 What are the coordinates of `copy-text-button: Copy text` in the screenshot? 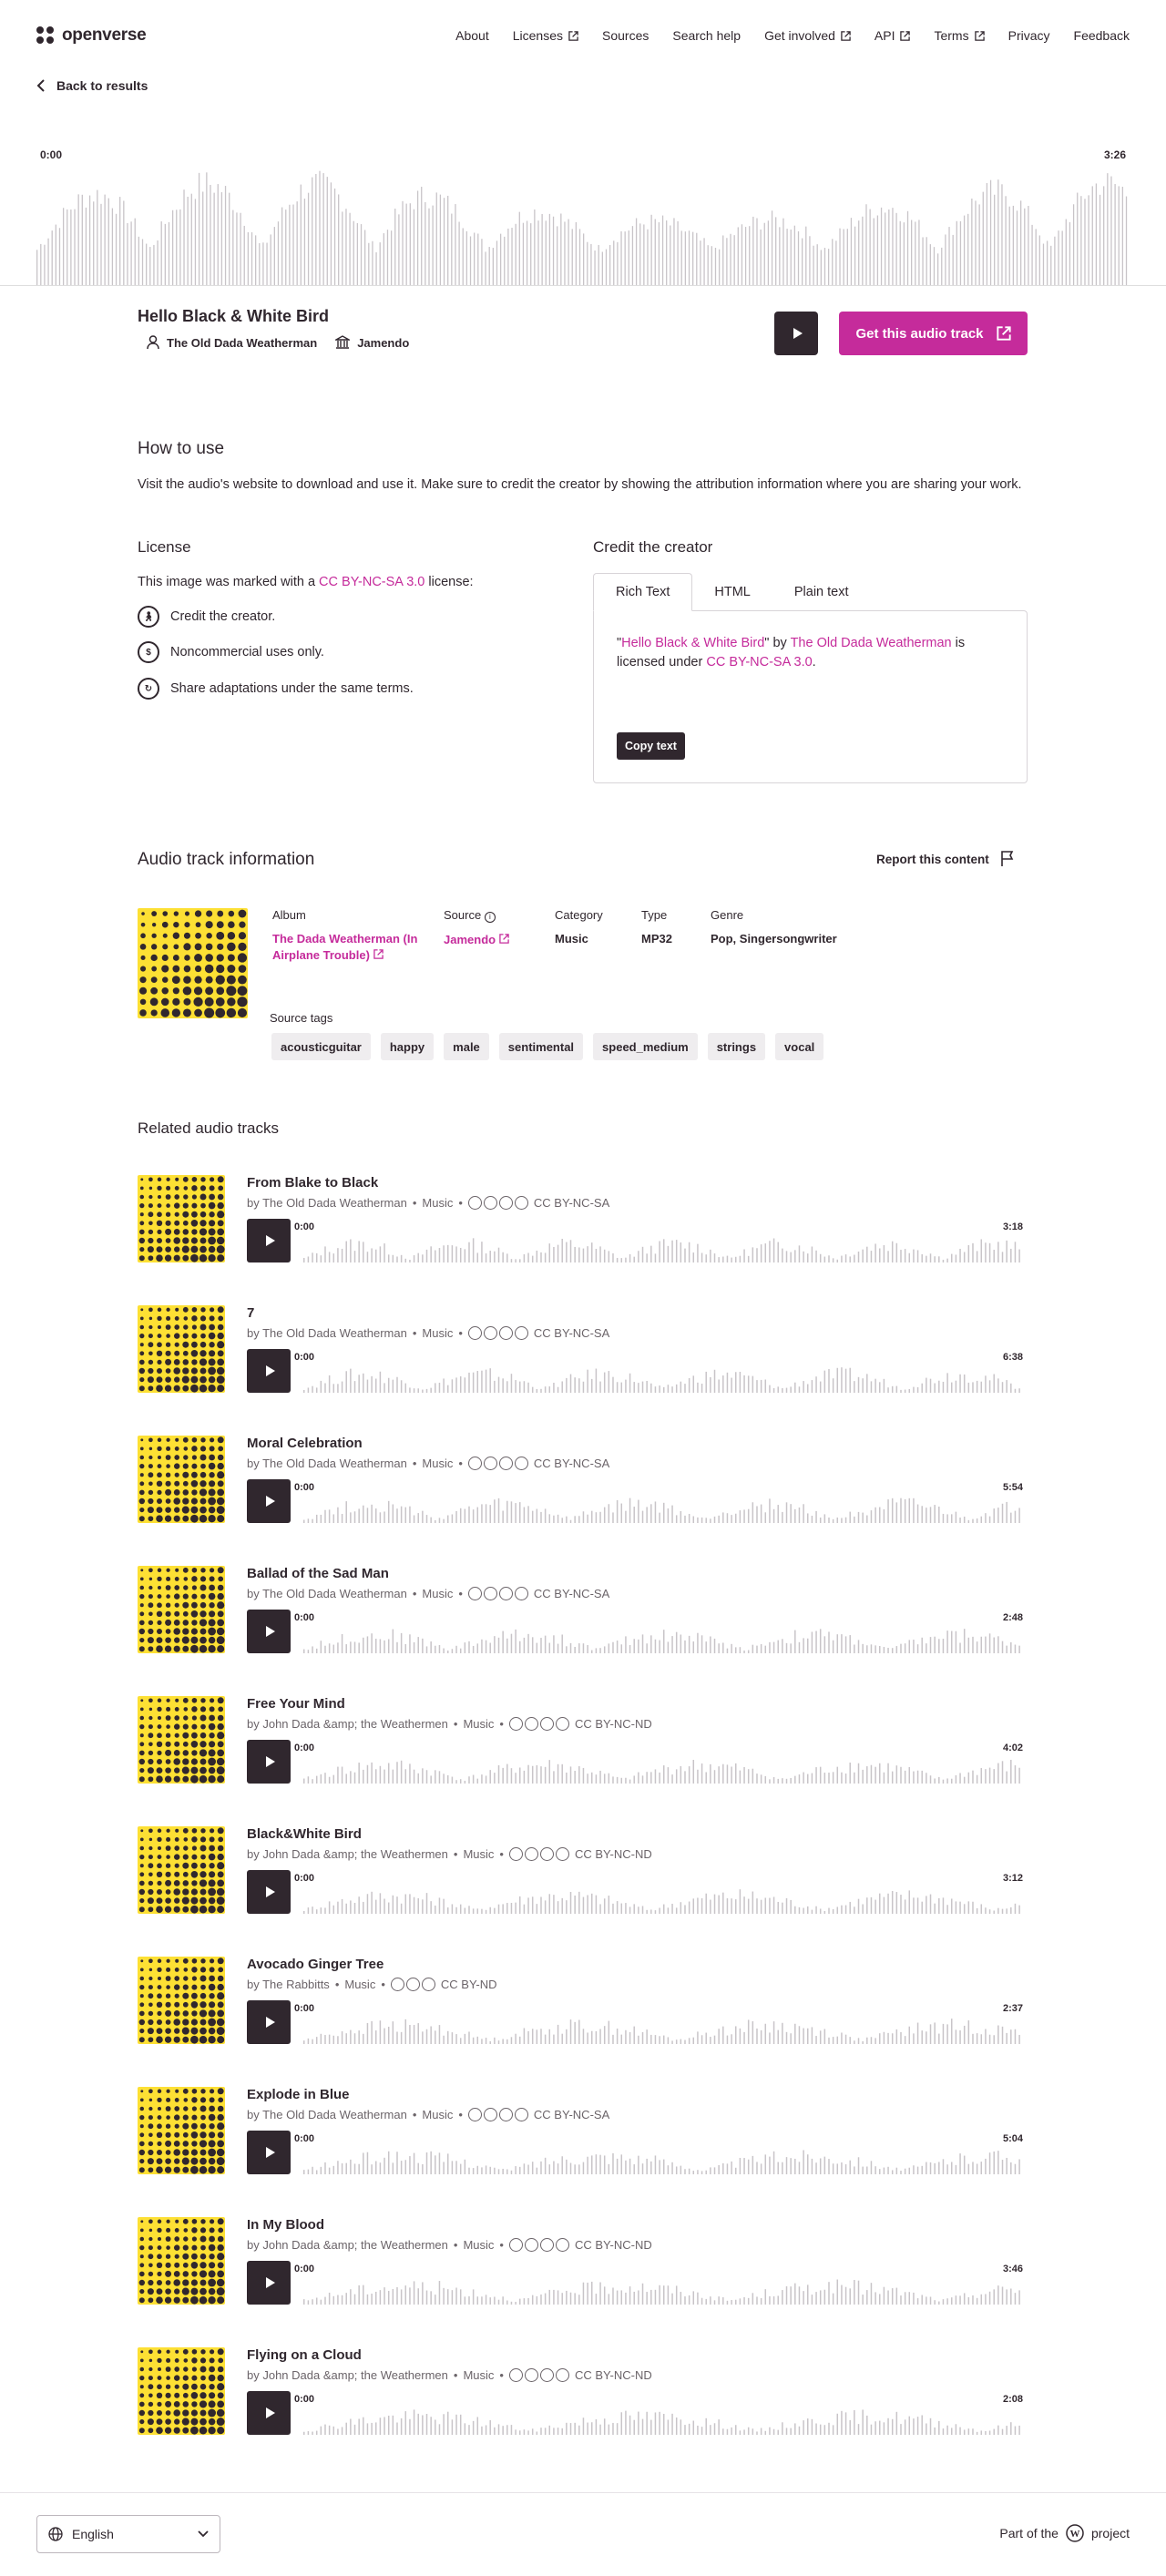 It's located at (651, 746).